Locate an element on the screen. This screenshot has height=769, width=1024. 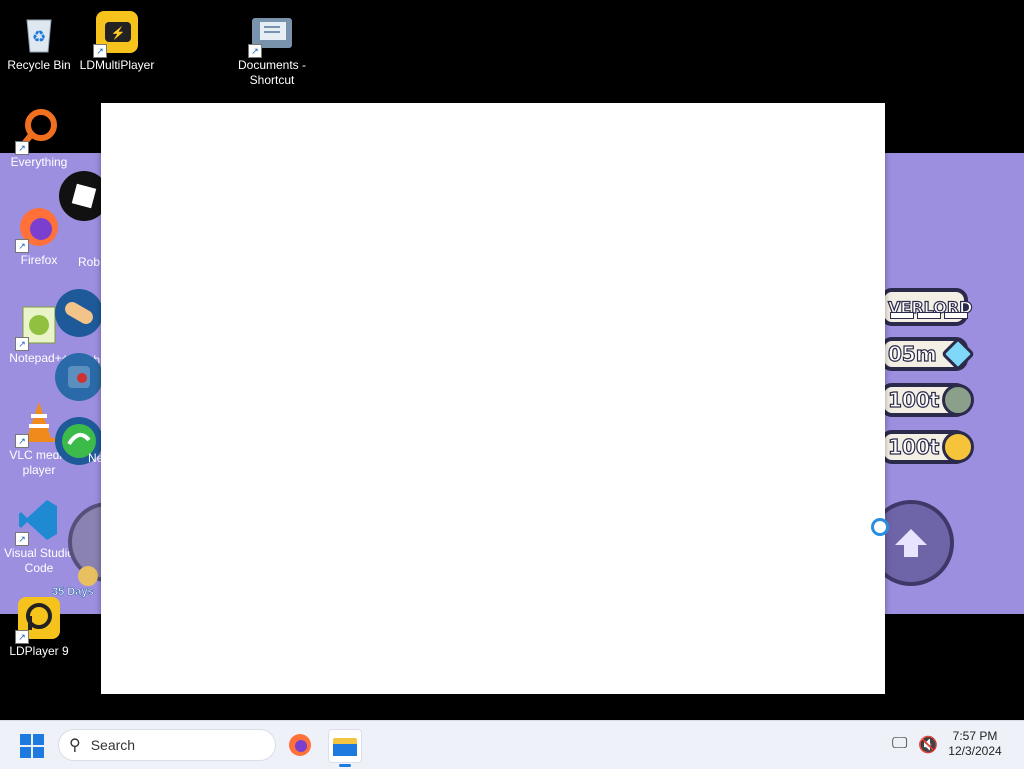
vscode-icon: ↗ is located at coordinates (38, 522).